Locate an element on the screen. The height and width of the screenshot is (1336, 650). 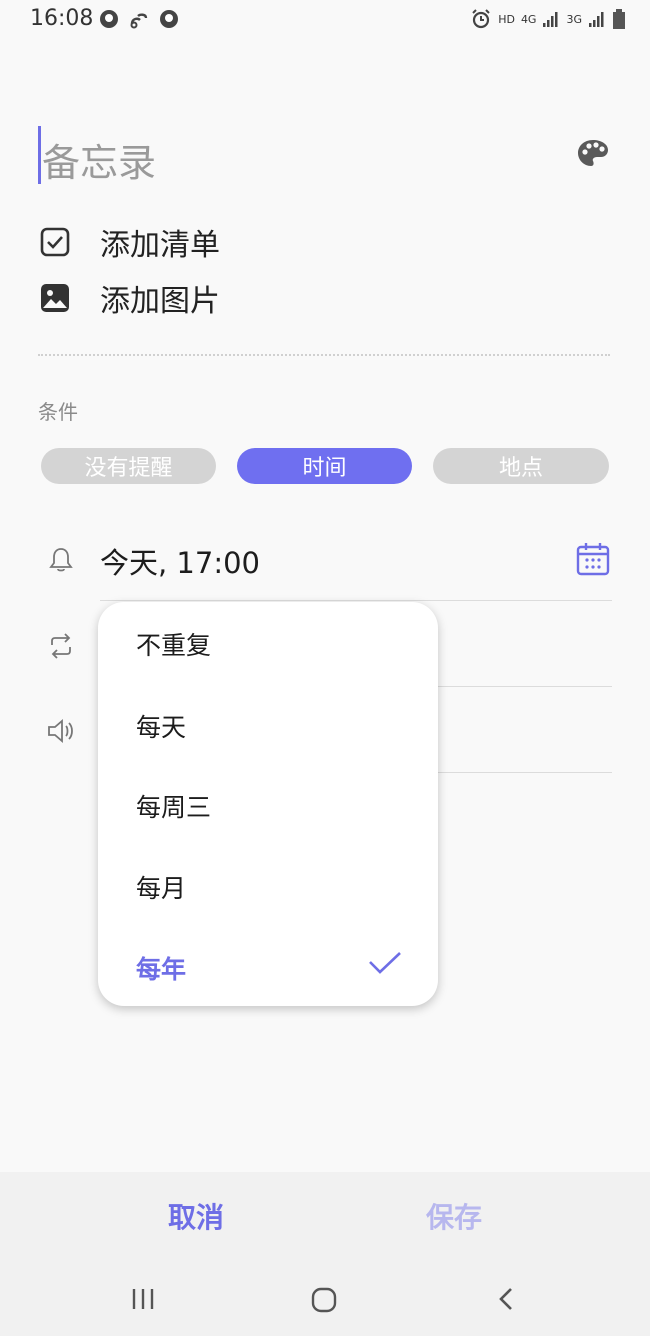
status-time: 16:08 is located at coordinates (62, 18).